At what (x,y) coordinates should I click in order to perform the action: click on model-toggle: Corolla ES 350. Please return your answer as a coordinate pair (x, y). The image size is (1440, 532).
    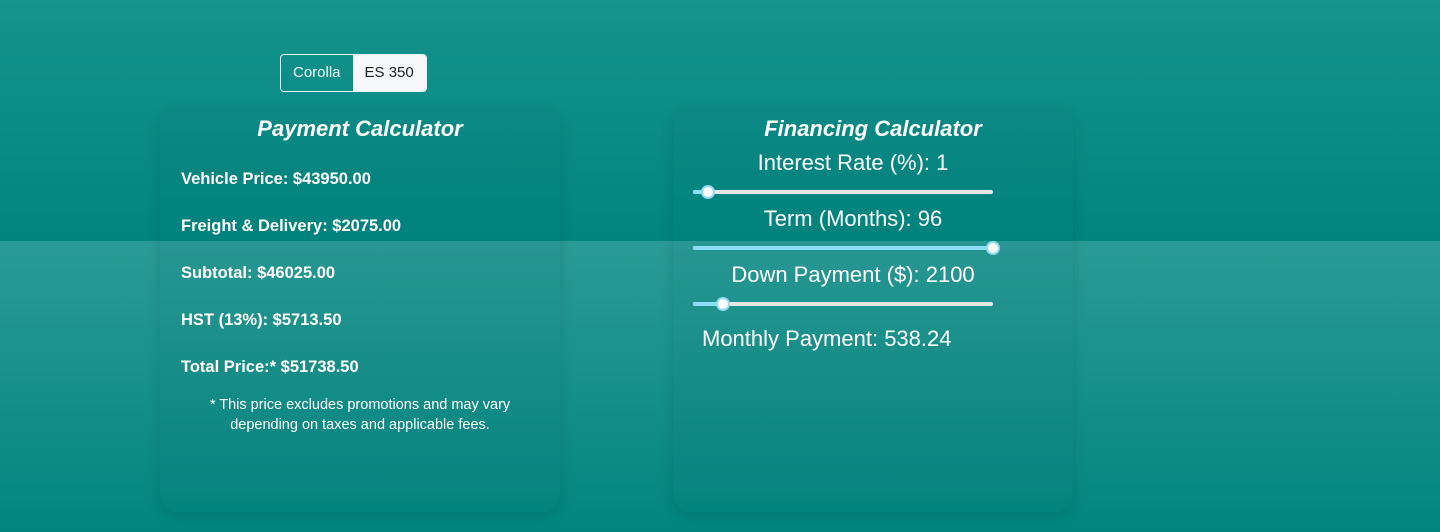
    Looking at the image, I should click on (353, 73).